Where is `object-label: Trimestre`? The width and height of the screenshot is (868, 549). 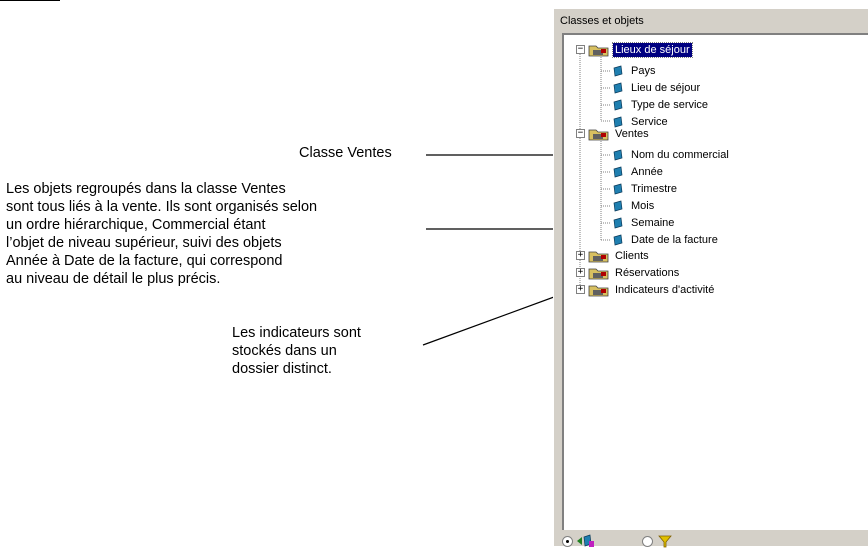
object-label: Trimestre is located at coordinates (654, 189).